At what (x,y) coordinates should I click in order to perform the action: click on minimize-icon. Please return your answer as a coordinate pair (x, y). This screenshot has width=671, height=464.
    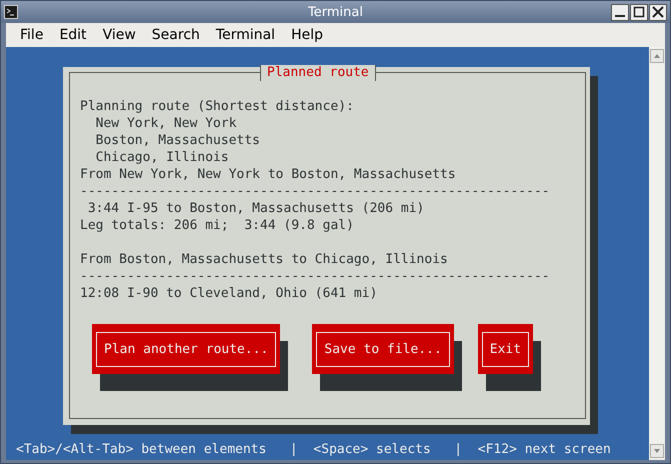
    Looking at the image, I should click on (620, 12).